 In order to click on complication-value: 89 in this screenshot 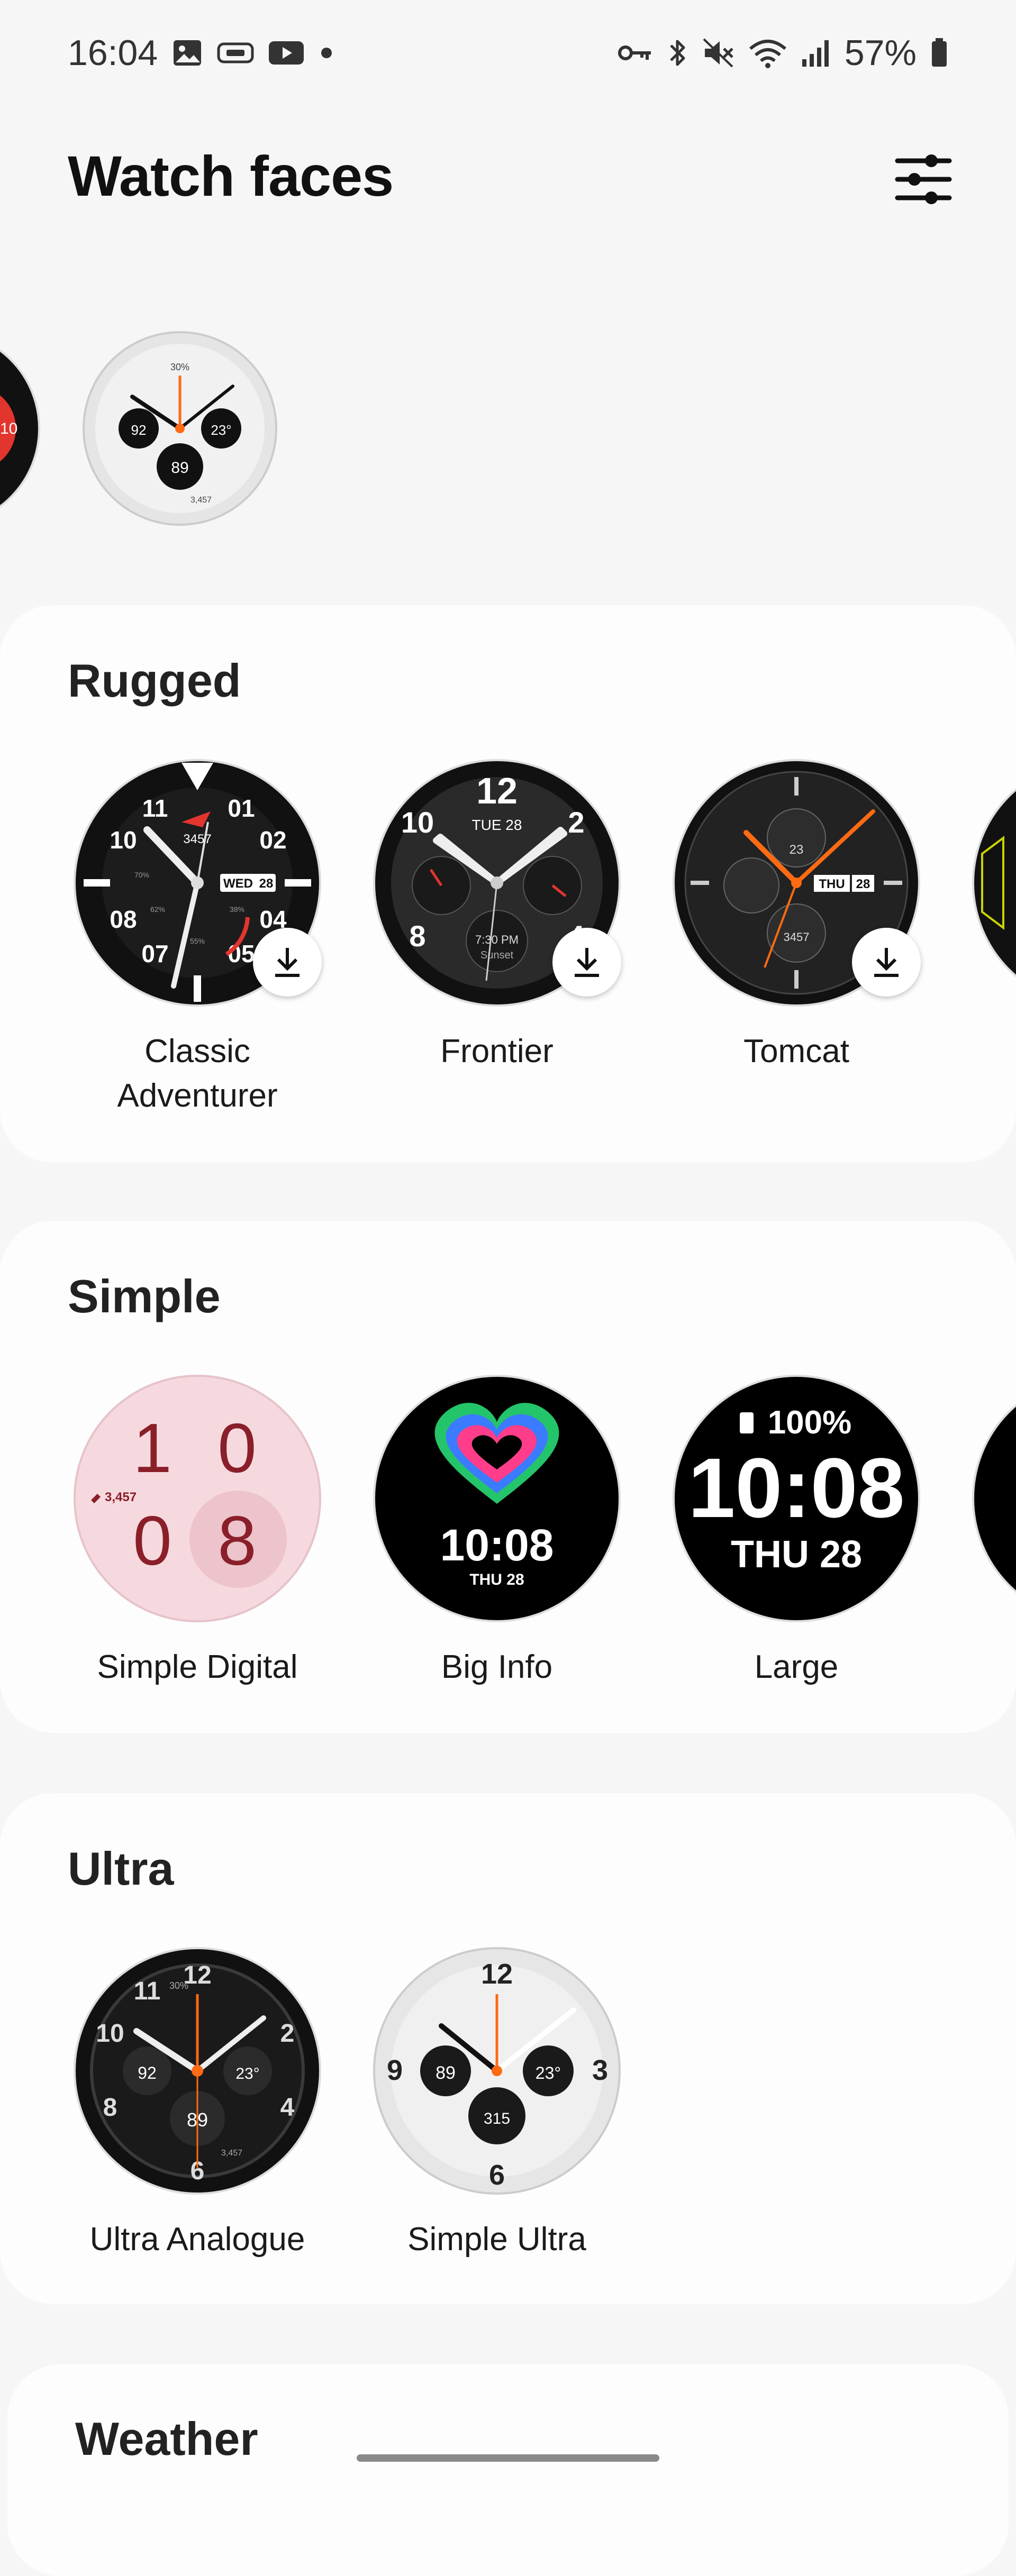, I will do `click(446, 2073)`.